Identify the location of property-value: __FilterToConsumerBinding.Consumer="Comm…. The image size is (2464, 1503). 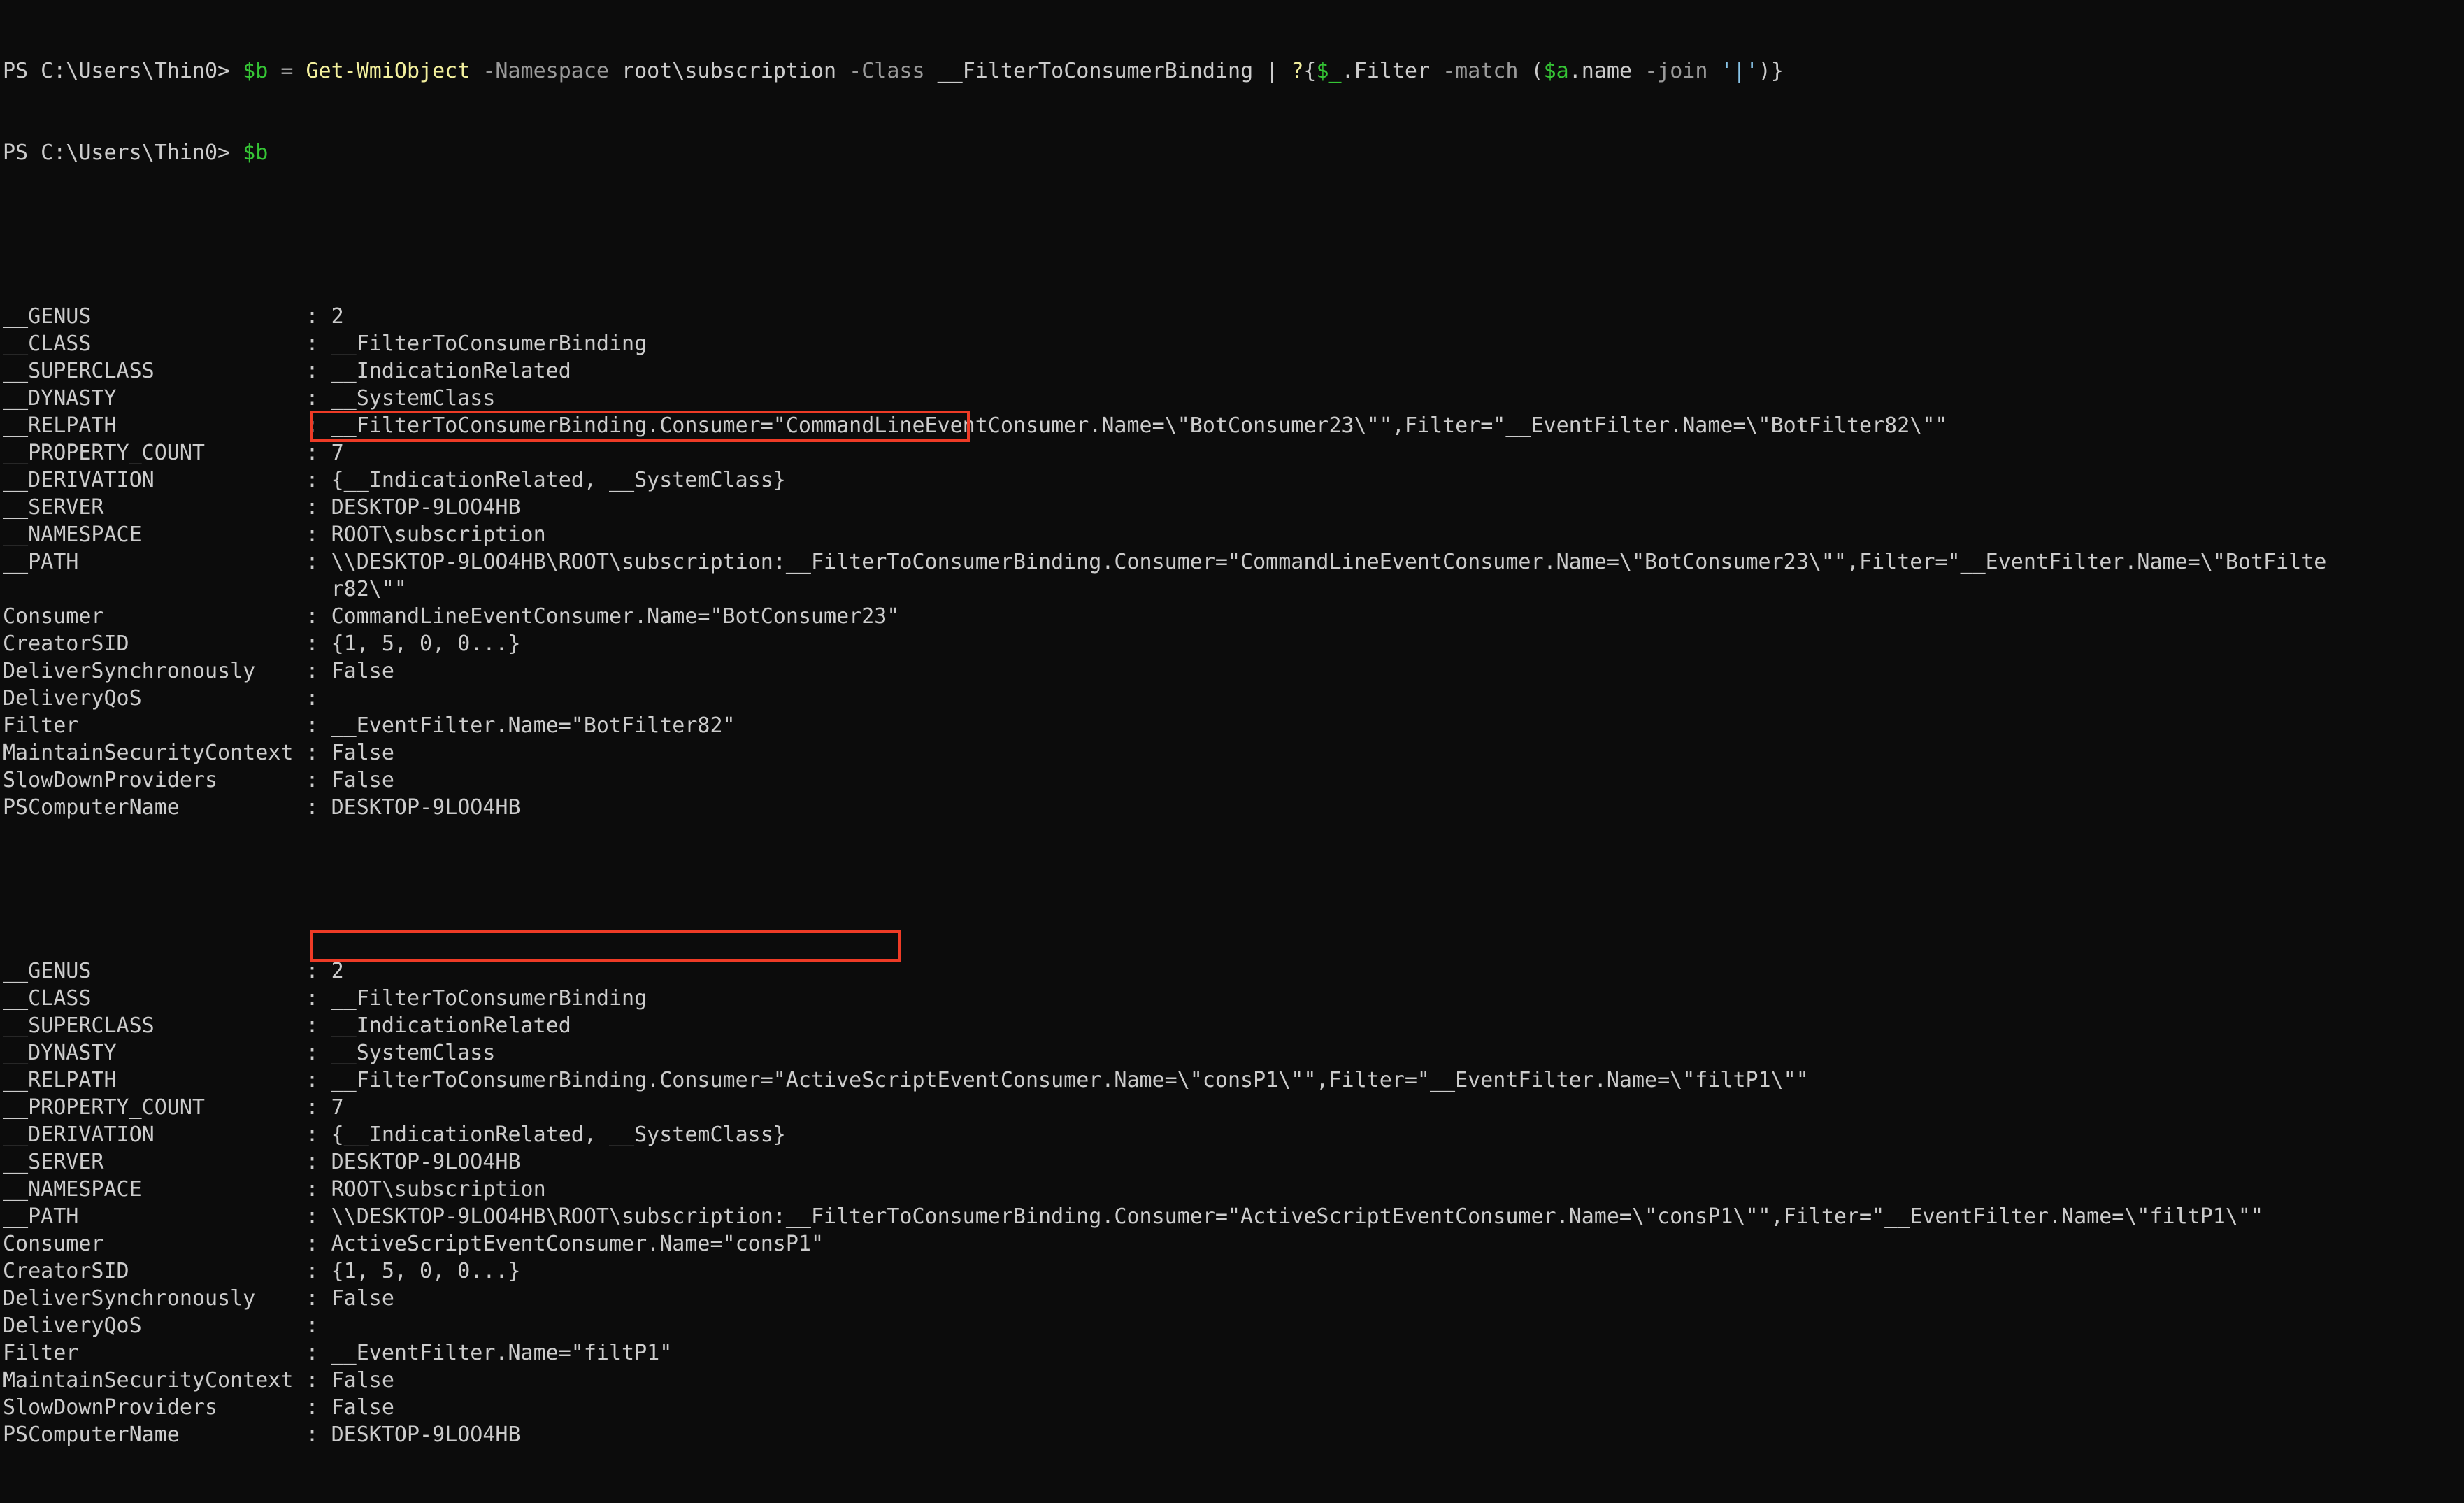
(1139, 425).